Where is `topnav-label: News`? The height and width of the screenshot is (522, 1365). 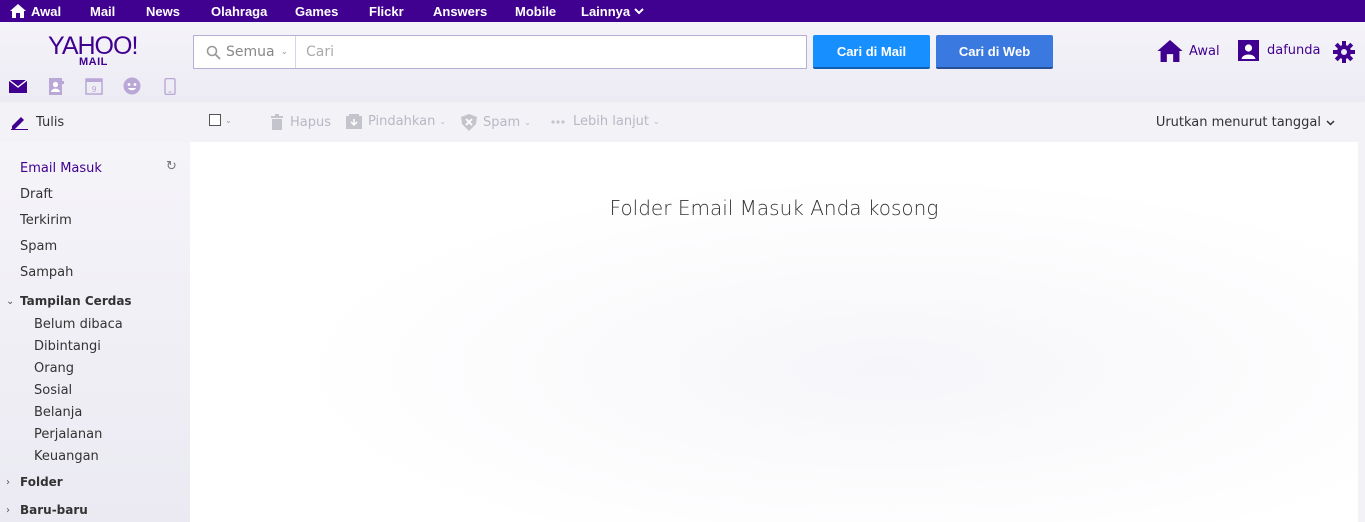
topnav-label: News is located at coordinates (163, 11).